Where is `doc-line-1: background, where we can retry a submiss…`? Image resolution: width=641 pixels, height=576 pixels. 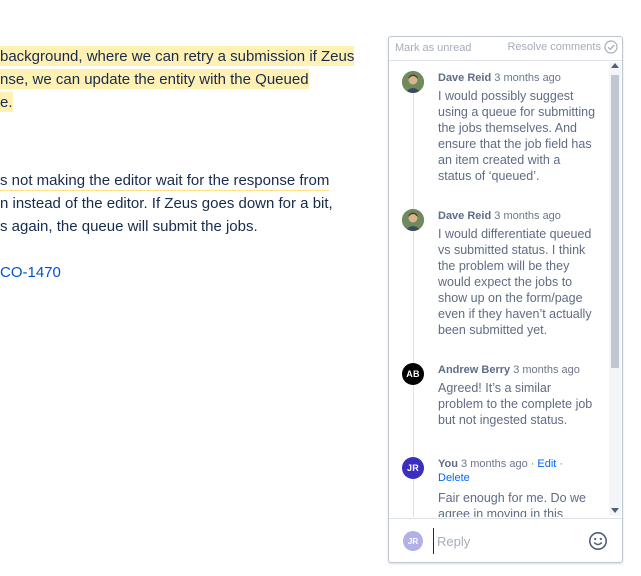 doc-line-1: background, where we can retry a submiss… is located at coordinates (177, 56).